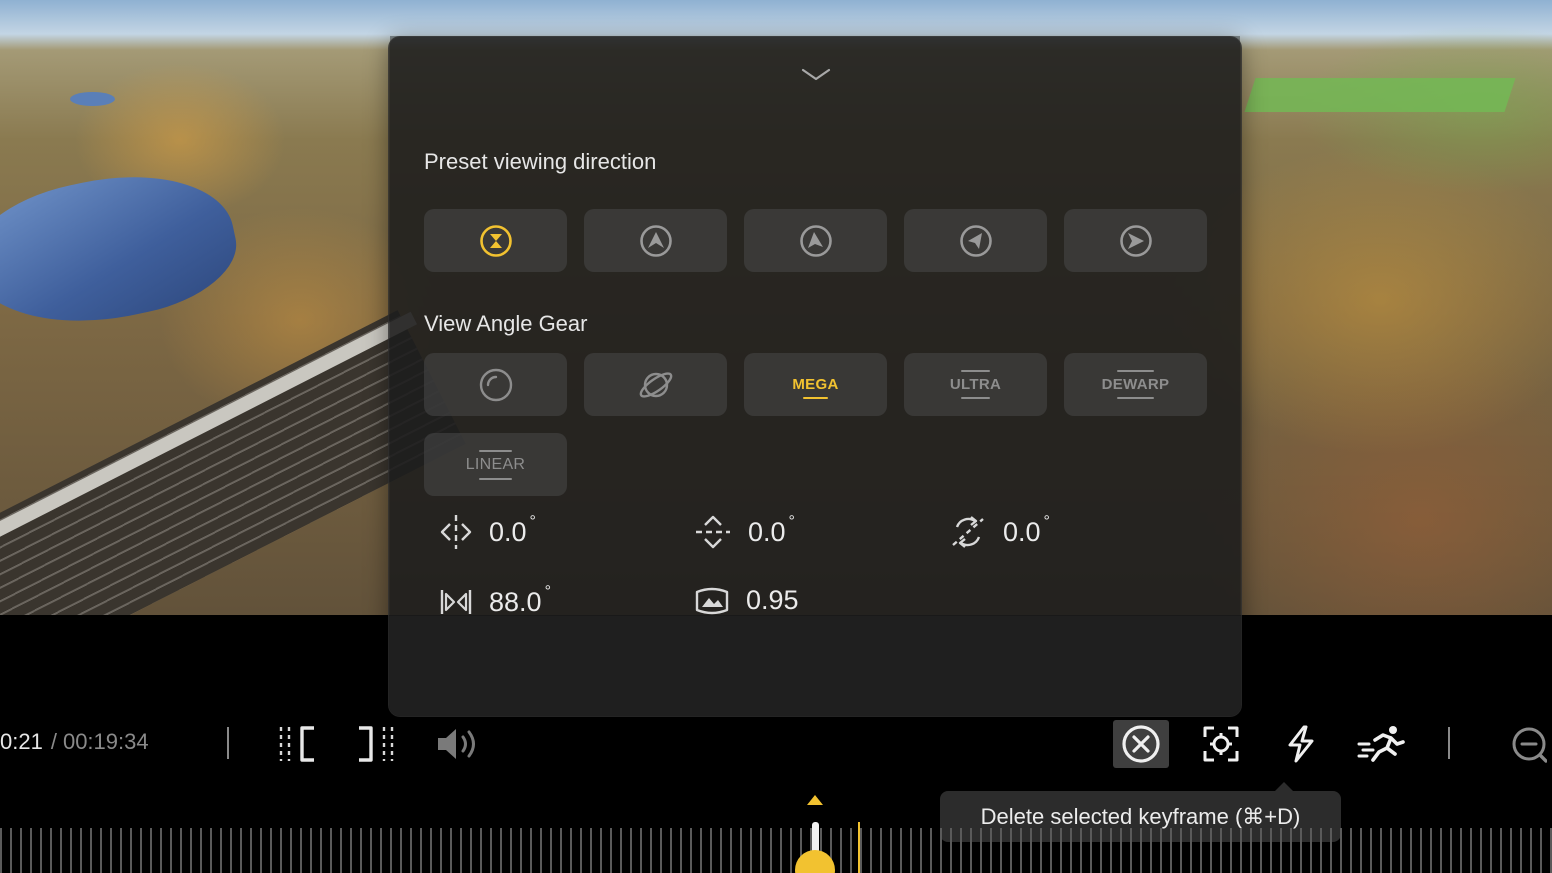 This screenshot has width=1552, height=873. I want to click on speed-ramp-button, so click(1381, 744).